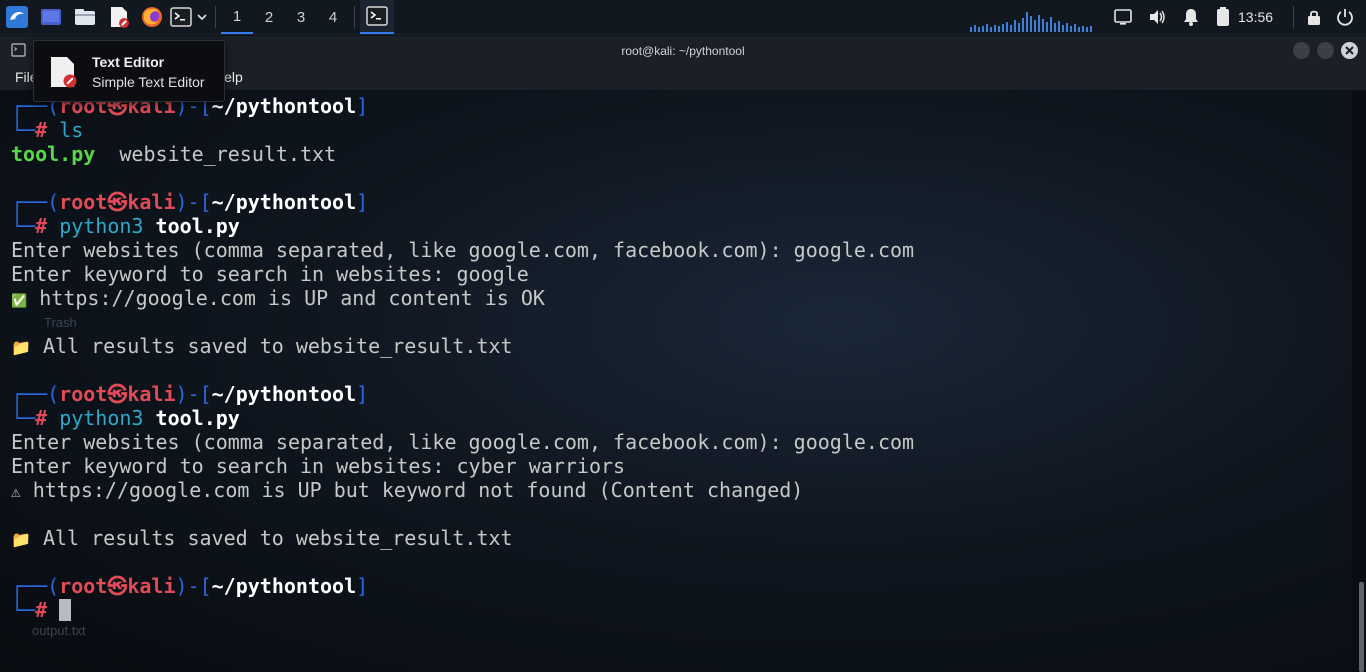  What do you see at coordinates (202, 17) in the screenshot?
I see `dropdown-chevron-icon` at bounding box center [202, 17].